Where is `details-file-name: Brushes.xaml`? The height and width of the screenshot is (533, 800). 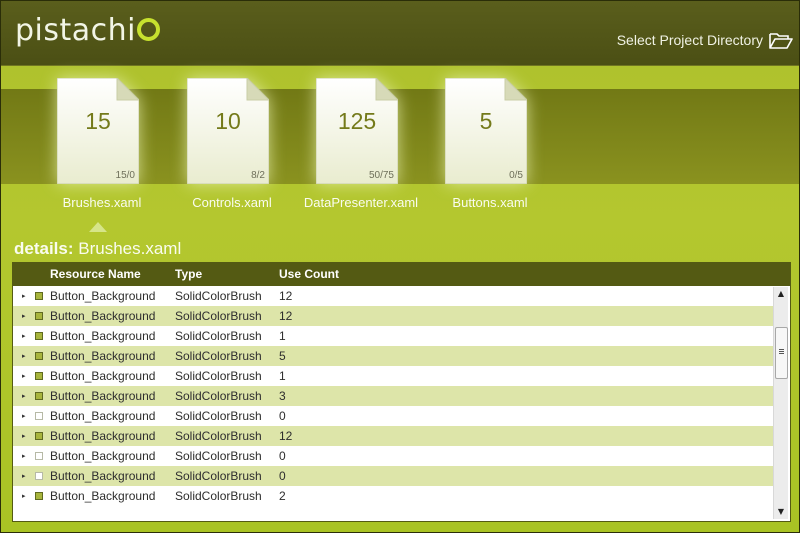 details-file-name: Brushes.xaml is located at coordinates (130, 248).